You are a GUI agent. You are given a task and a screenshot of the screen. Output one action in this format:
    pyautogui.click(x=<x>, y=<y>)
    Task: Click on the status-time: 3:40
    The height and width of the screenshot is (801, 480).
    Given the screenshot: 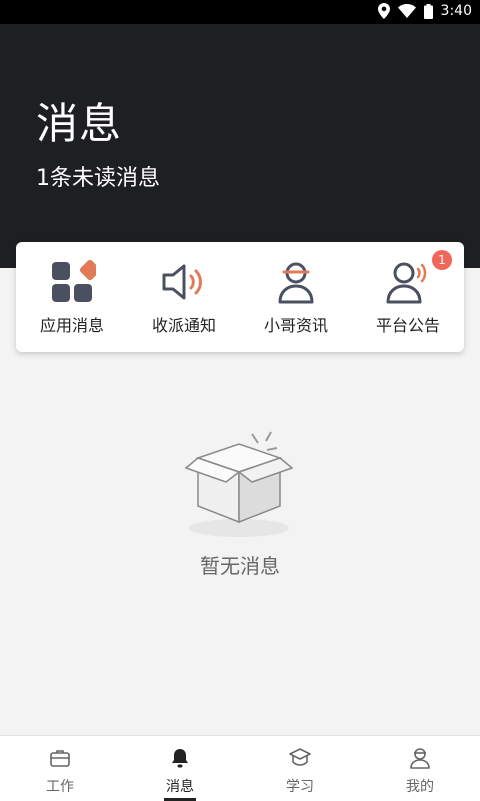 What is the action you would take?
    pyautogui.click(x=456, y=11)
    